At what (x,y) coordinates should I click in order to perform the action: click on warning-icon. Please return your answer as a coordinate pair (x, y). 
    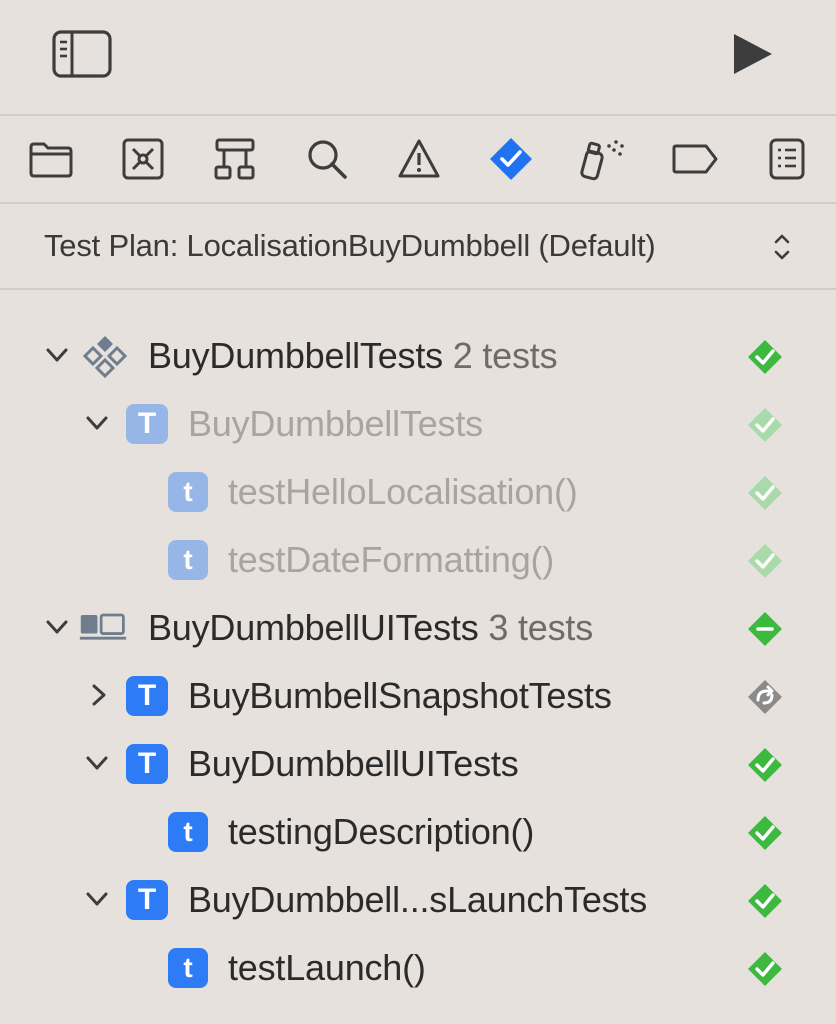
    Looking at the image, I should click on (419, 158).